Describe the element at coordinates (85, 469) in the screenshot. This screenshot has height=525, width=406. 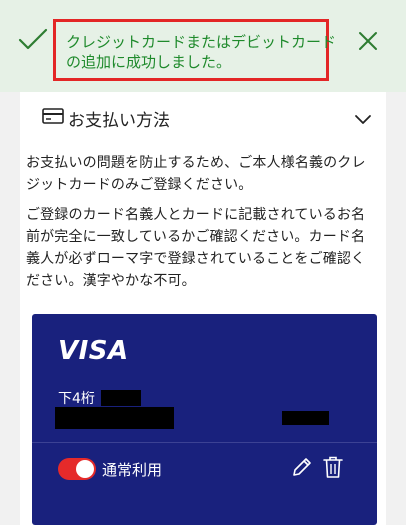
I see `toggle-knob` at that location.